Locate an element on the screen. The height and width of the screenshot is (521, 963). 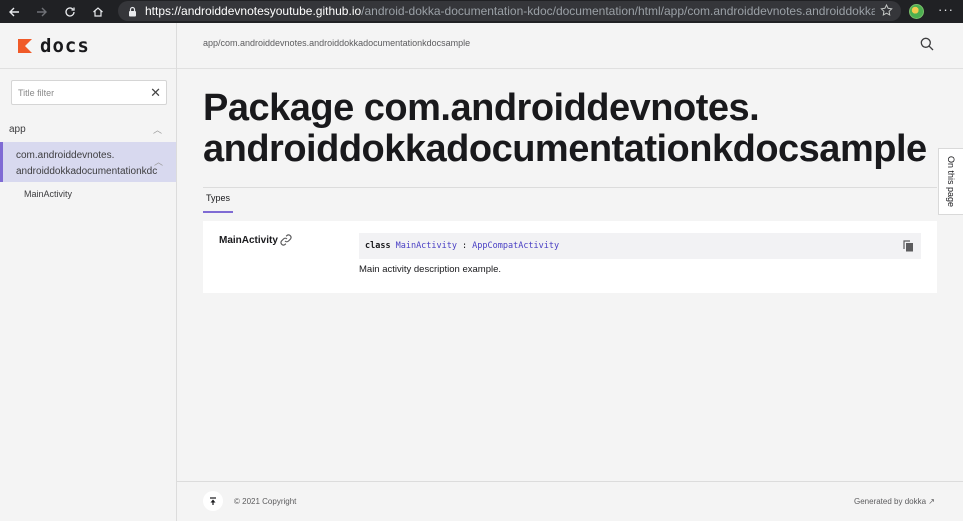
title-filter: ✕ is located at coordinates (89, 92).